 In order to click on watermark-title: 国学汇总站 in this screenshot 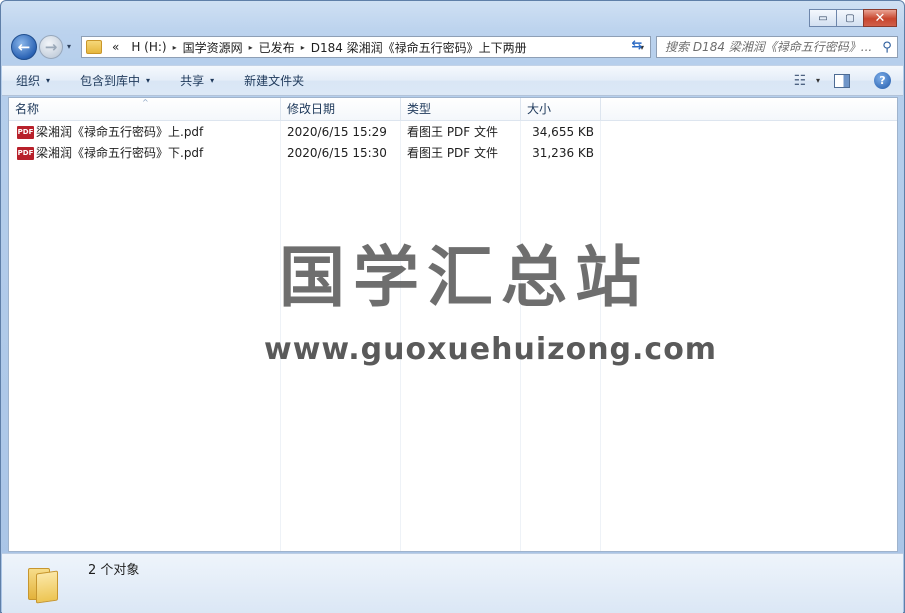, I will do `click(464, 277)`.